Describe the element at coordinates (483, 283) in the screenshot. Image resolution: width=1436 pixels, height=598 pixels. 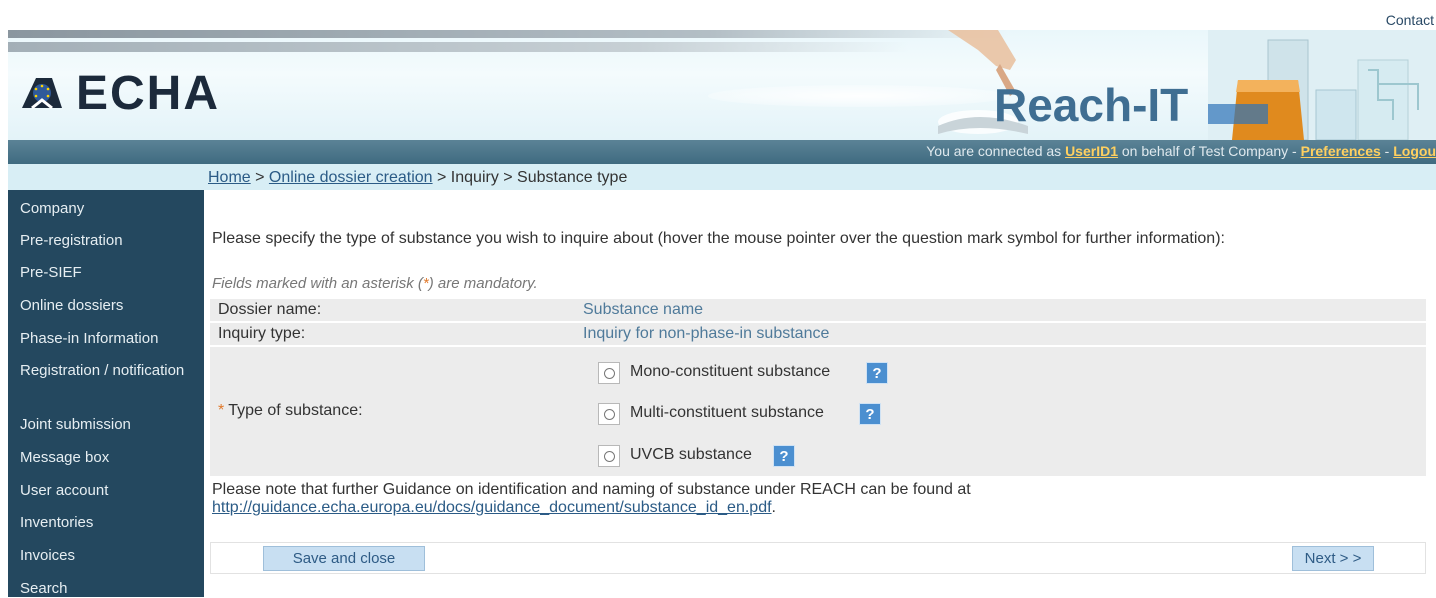
I see `mandatory-note-end: ) are mandatory.` at that location.